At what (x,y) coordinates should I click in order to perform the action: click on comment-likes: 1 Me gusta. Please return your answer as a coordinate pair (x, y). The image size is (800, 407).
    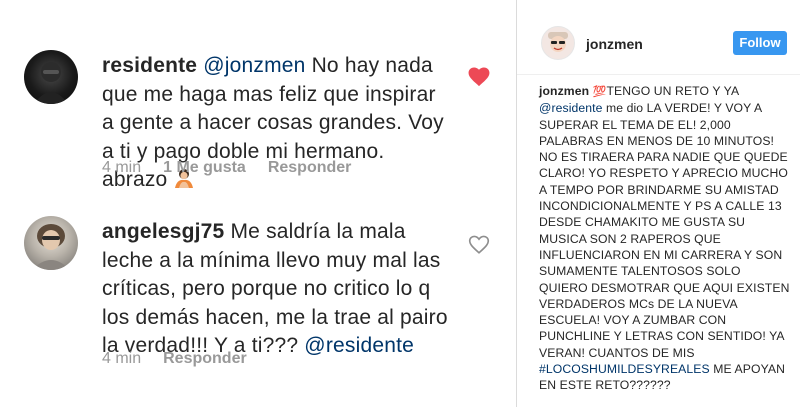
    Looking at the image, I should click on (204, 167).